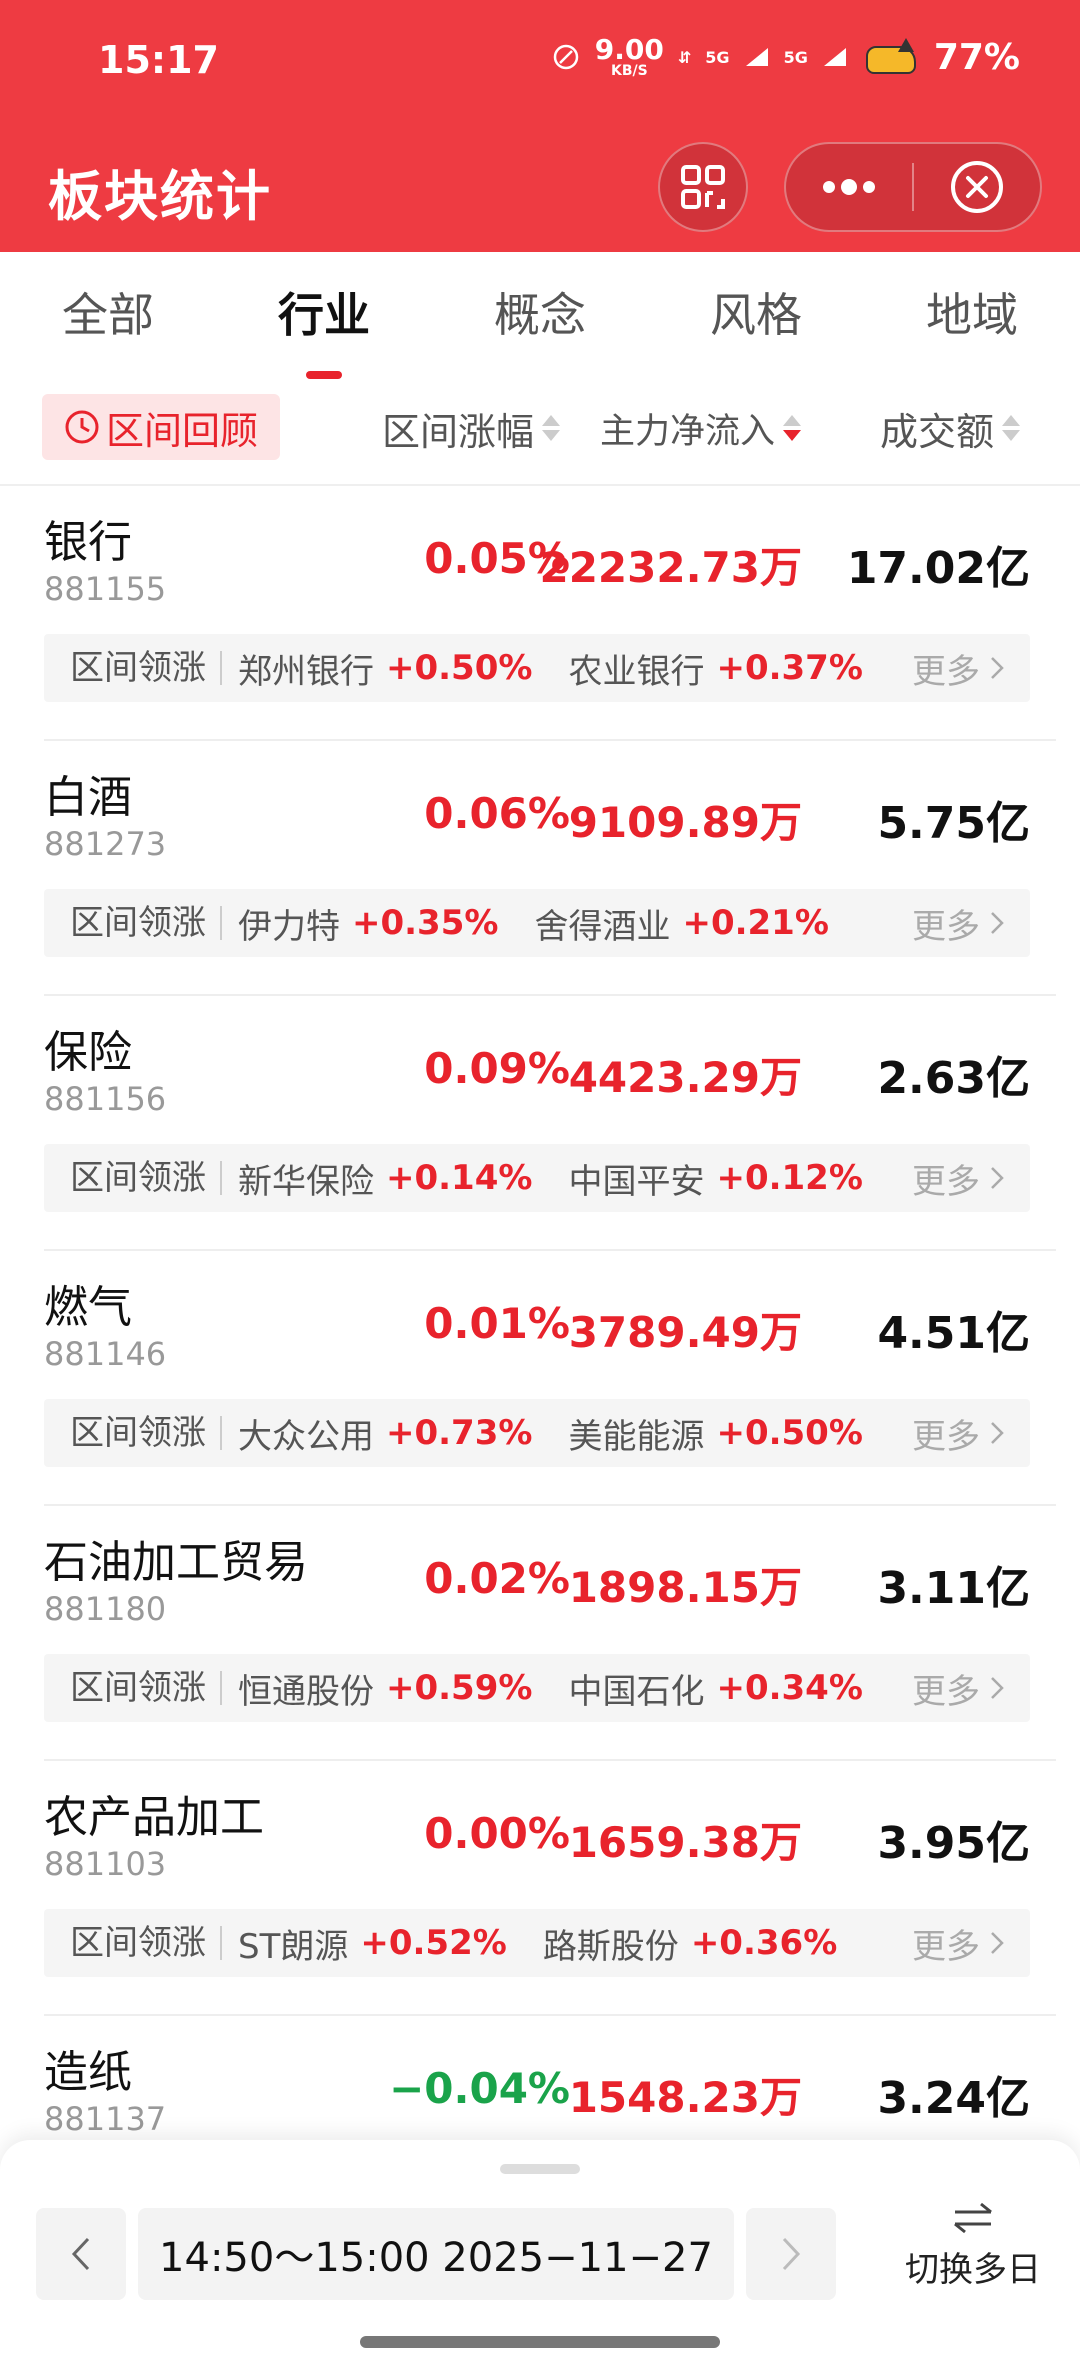 This screenshot has height=2373, width=1080. I want to click on status-time: 15:17, so click(158, 60).